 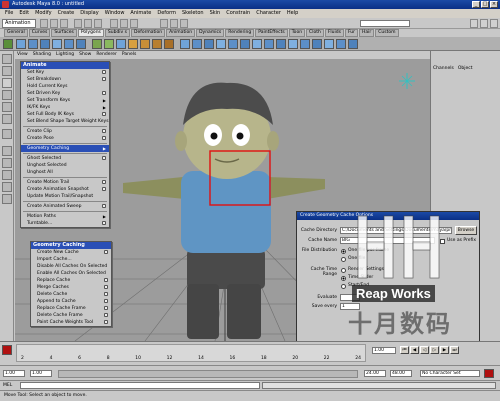 What do you see at coordinates (257, 44) in the screenshot?
I see `offset-edge-loop-icon` at bounding box center [257, 44].